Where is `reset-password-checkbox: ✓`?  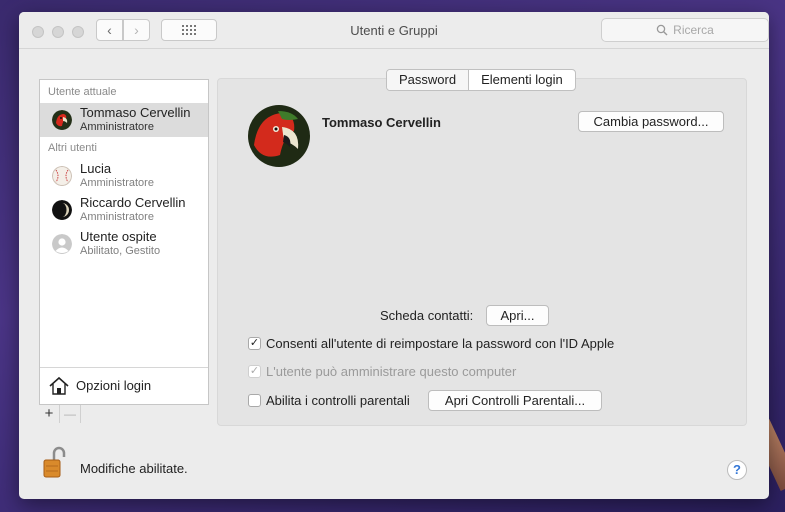
reset-password-checkbox: ✓ is located at coordinates (254, 343).